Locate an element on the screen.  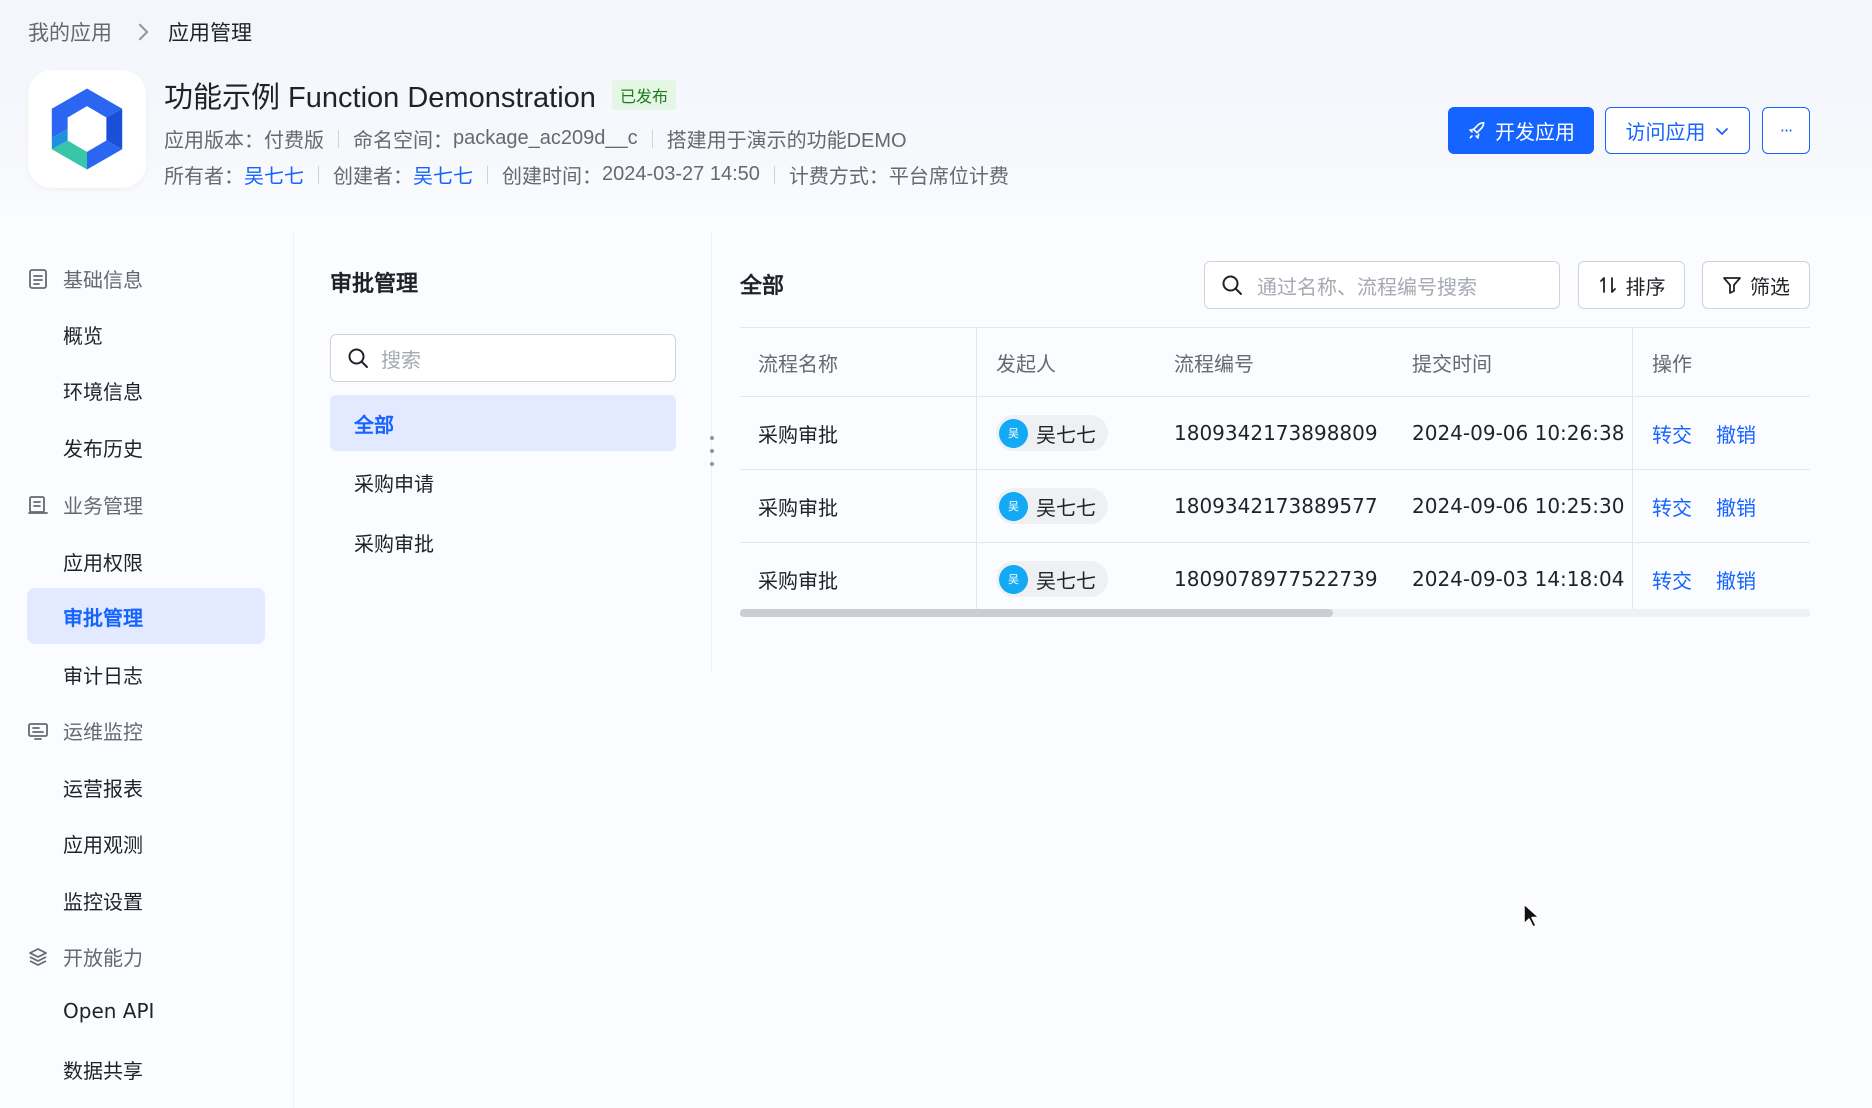
sort-button: 排序 is located at coordinates (1631, 285).